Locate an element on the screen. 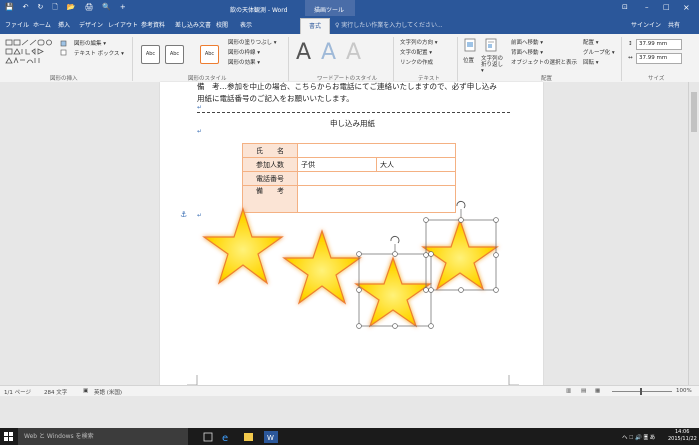  wrap-text-button: 文字列の折り返し ▾ is located at coordinates (494, 65).